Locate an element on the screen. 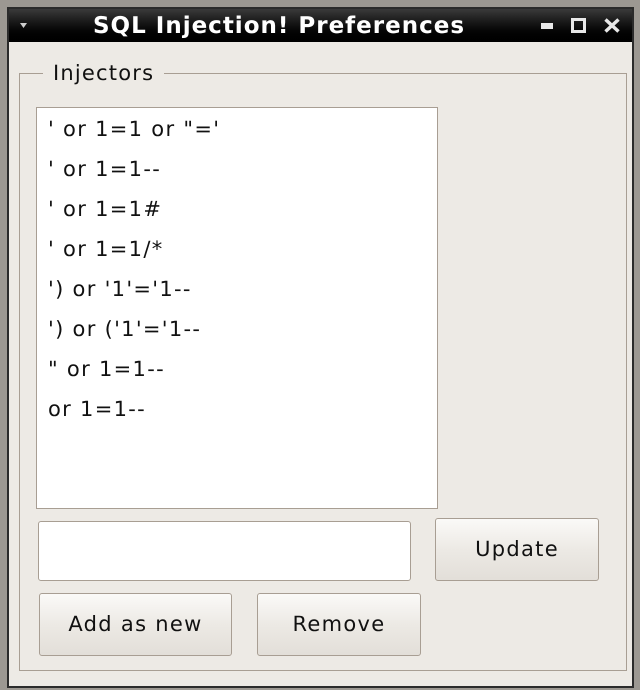 This screenshot has width=640, height=690. injector-item: ' or 1=1/* is located at coordinates (242, 250).